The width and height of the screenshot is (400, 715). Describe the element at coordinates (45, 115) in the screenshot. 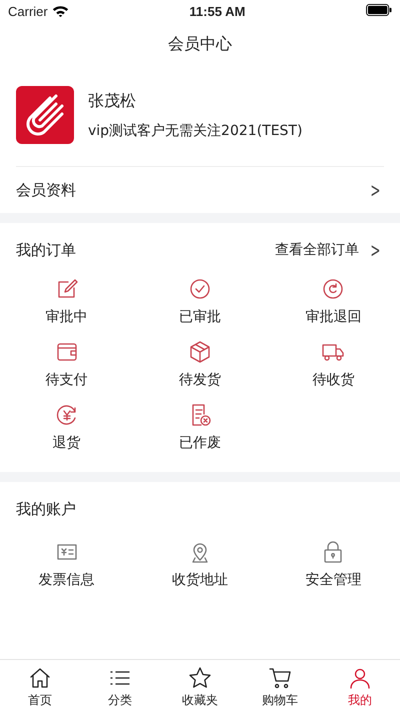

I see `paperclip-logo-icon` at that location.